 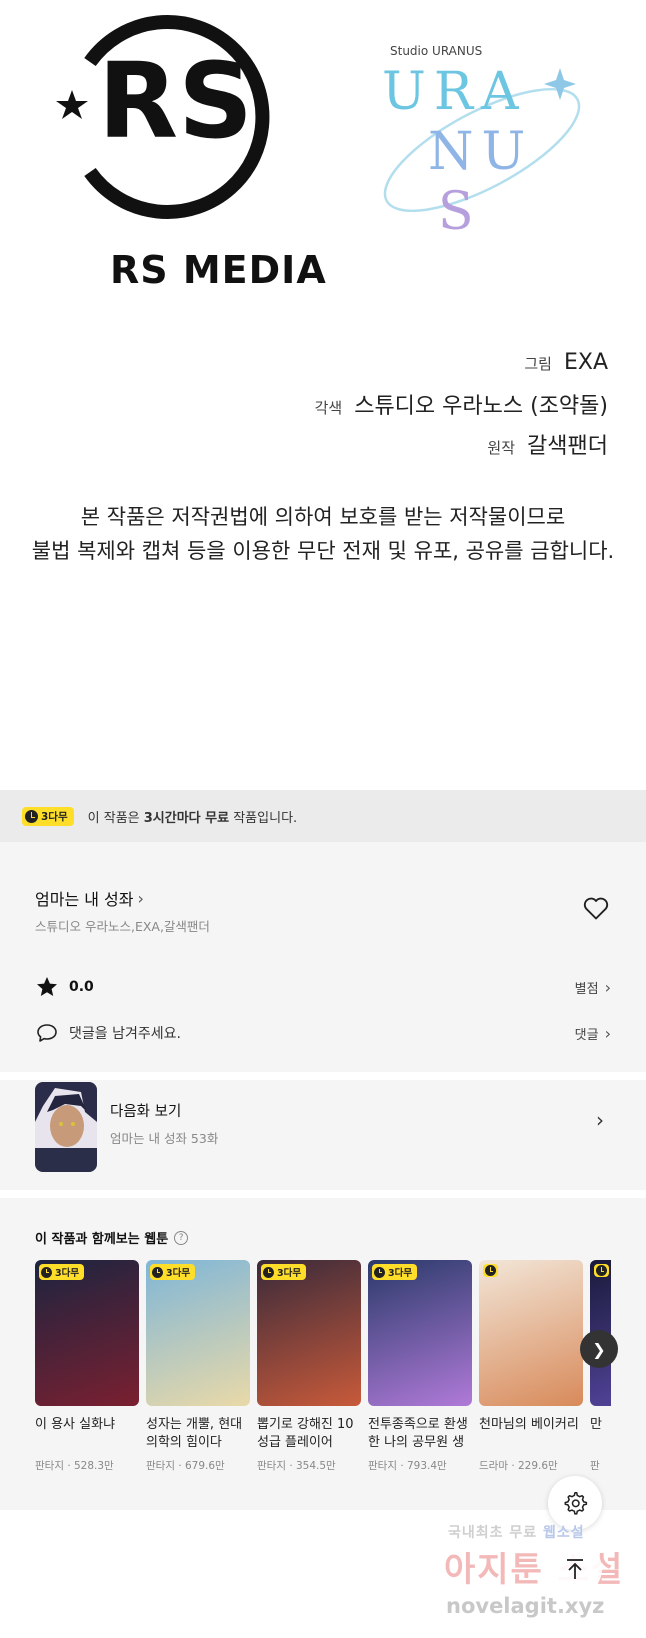 I want to click on credit-adaptation: 각색 스튜디오 우라노스 (조약돌), so click(x=461, y=404).